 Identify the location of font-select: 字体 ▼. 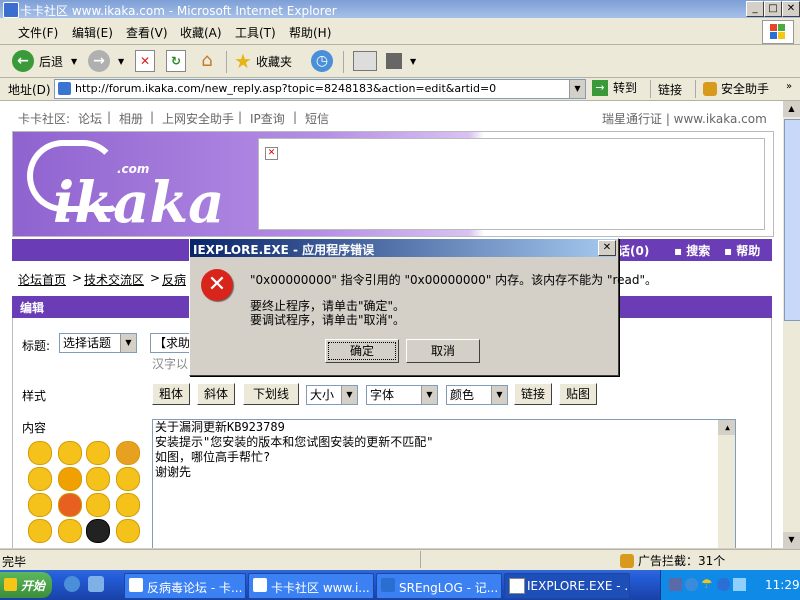
(402, 395).